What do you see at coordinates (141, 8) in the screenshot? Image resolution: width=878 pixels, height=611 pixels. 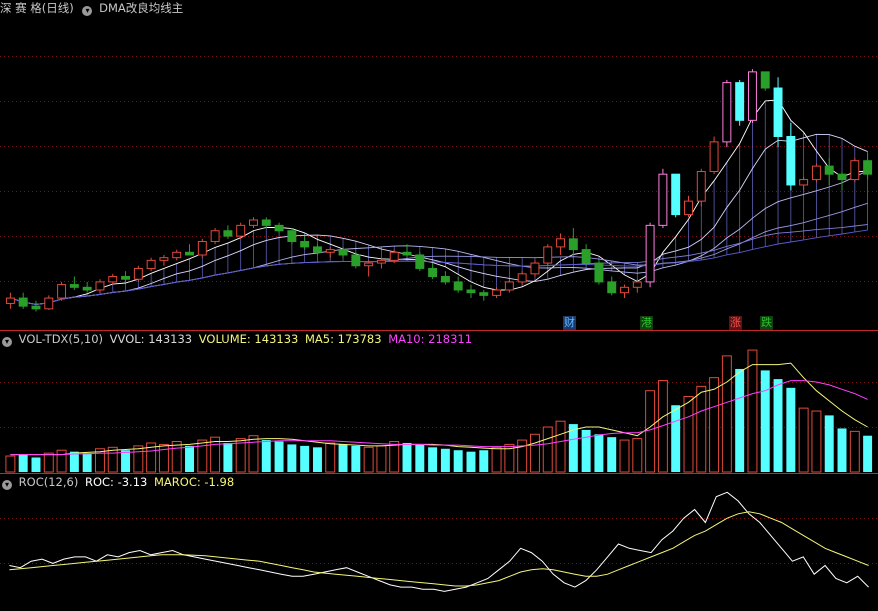 I see `main-indicator-name: DMA改良均线主` at bounding box center [141, 8].